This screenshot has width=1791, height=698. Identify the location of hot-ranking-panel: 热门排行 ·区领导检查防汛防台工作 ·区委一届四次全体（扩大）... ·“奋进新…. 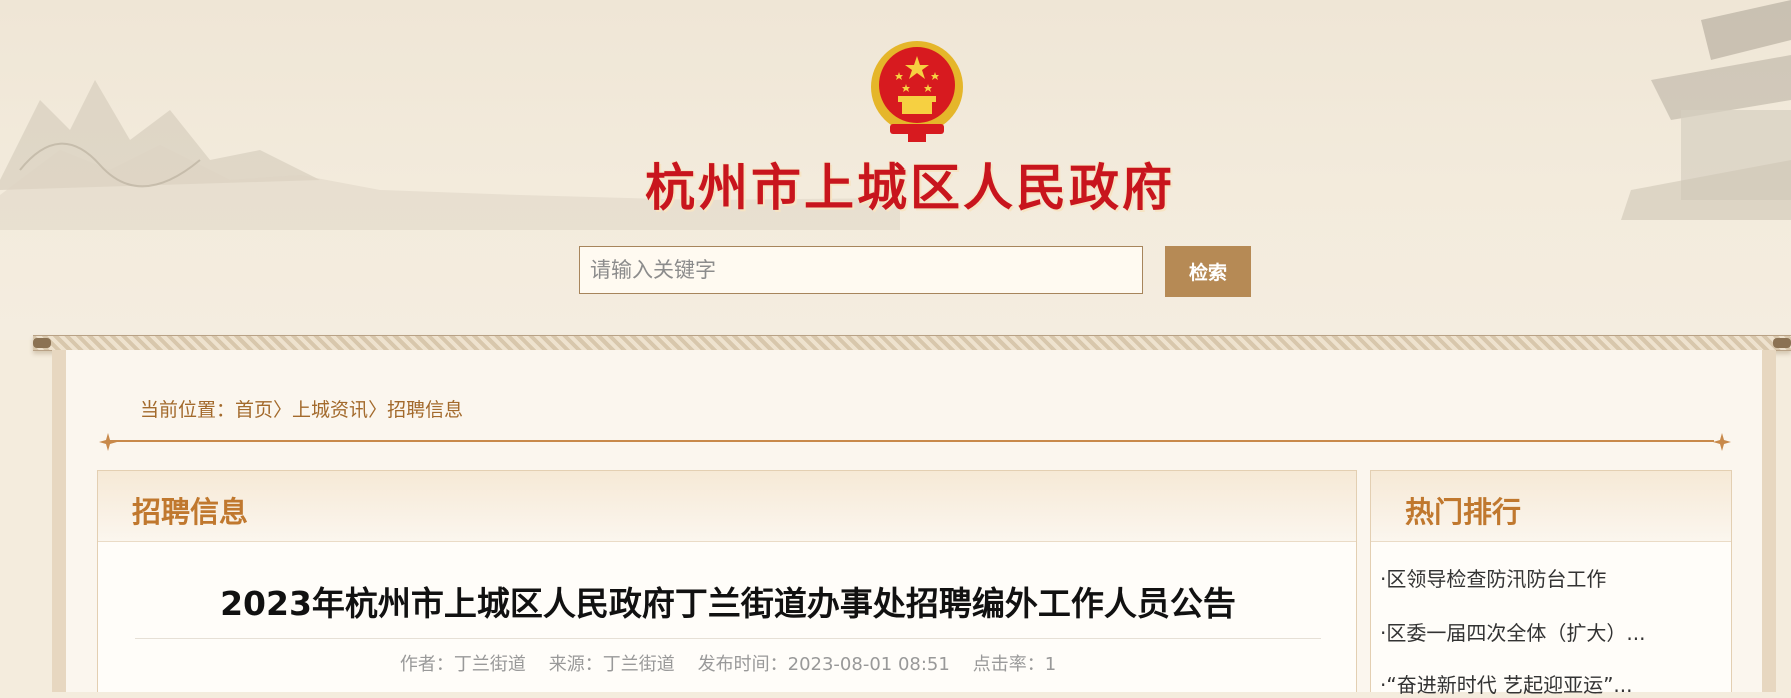
(1551, 583).